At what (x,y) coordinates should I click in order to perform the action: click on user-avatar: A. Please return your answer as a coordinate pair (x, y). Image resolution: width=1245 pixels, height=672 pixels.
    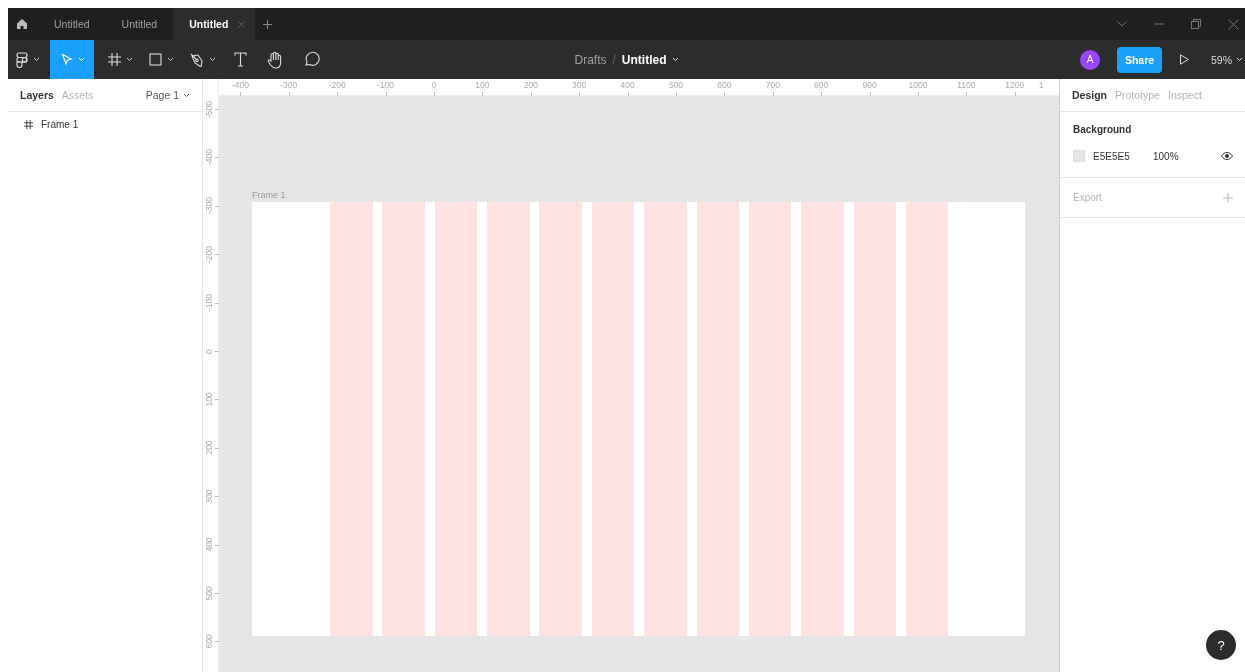
    Looking at the image, I should click on (1090, 59).